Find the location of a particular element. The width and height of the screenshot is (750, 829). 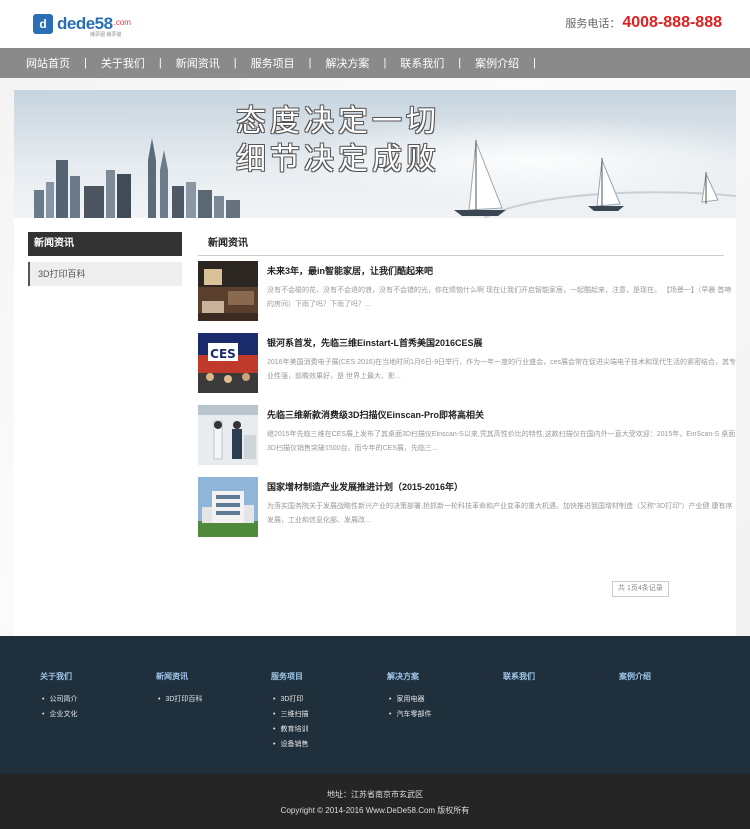

footer-column-news: 新闻资讯 3D打印百科 is located at coordinates (179, 689).